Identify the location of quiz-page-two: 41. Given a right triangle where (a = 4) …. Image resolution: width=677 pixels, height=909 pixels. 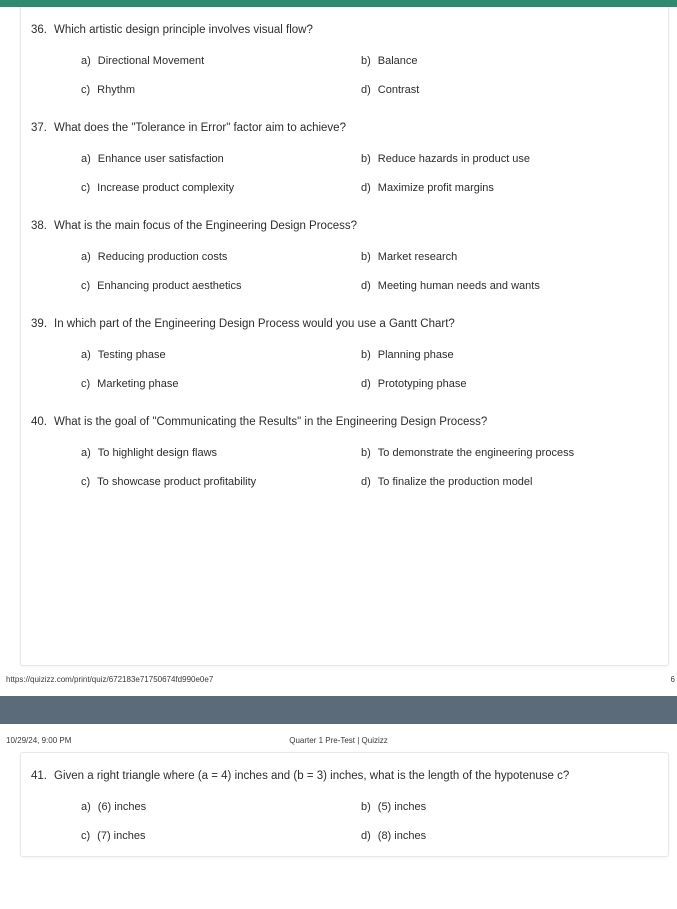
(344, 804).